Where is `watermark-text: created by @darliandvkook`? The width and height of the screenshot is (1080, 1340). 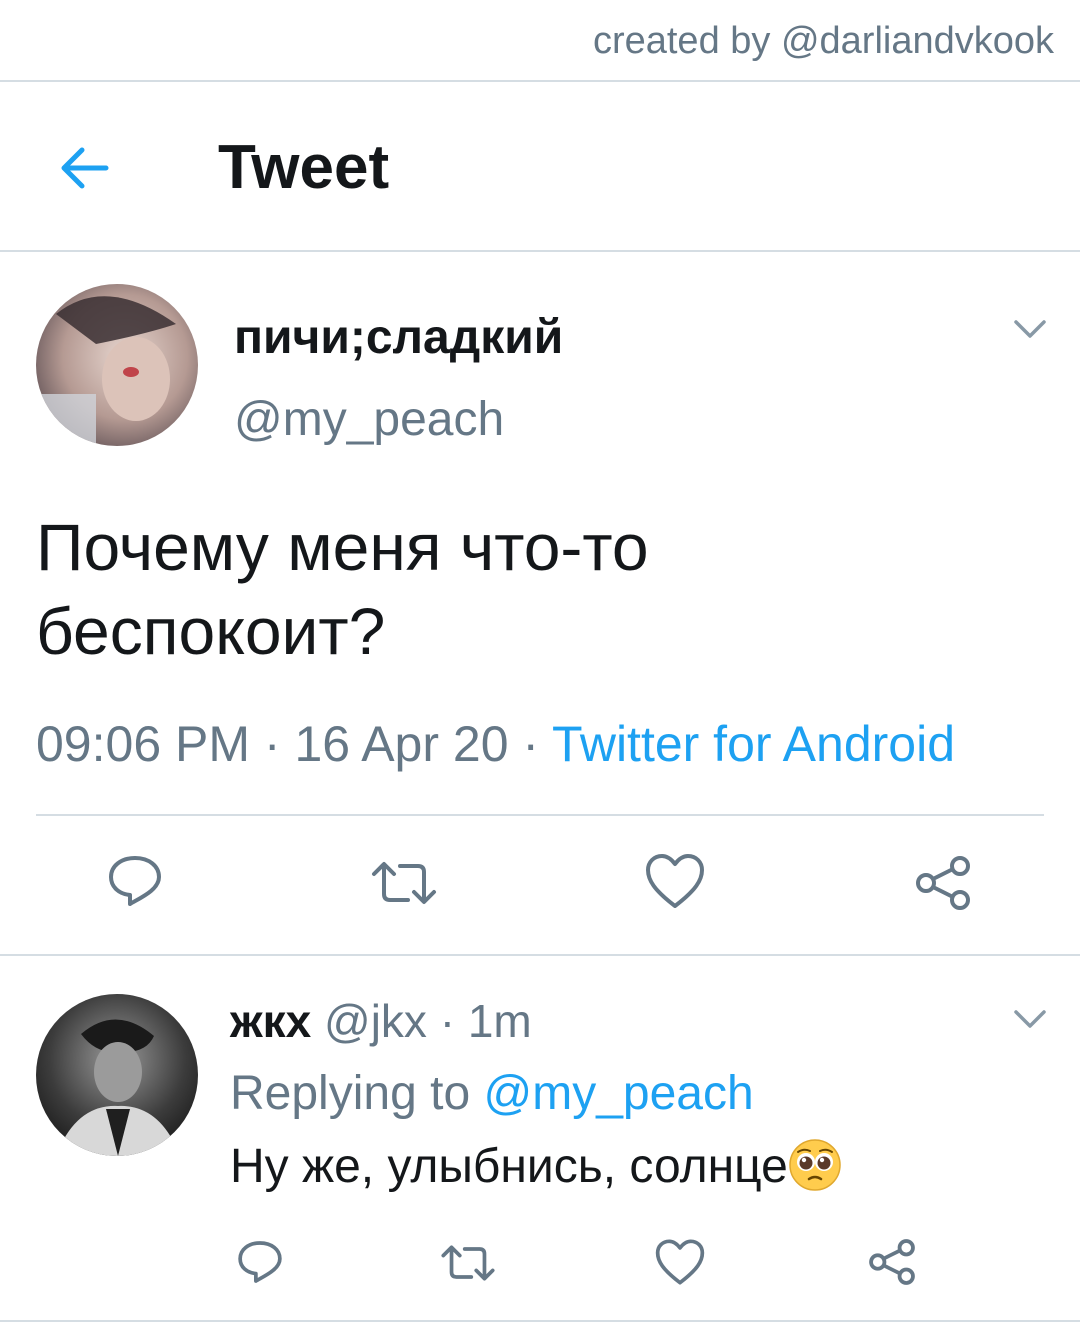 watermark-text: created by @darliandvkook is located at coordinates (823, 41).